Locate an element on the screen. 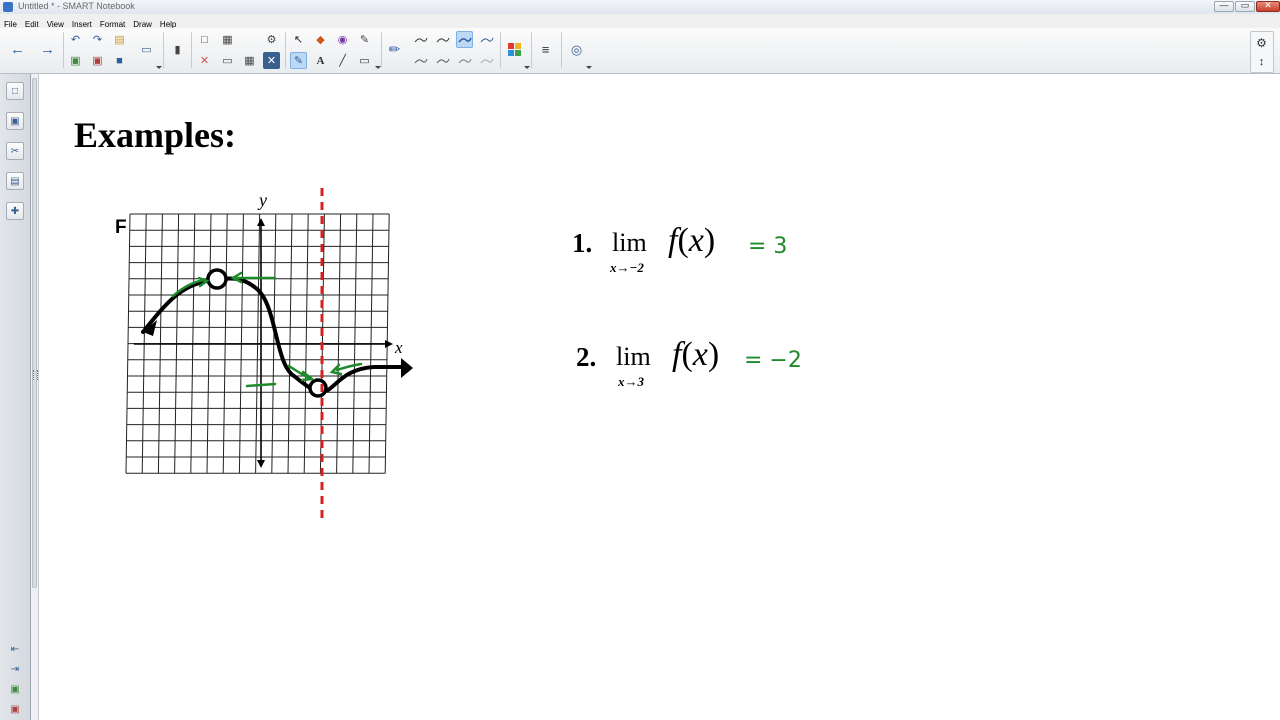 This screenshot has height=720, width=1280. text-icon: A is located at coordinates (320, 60).